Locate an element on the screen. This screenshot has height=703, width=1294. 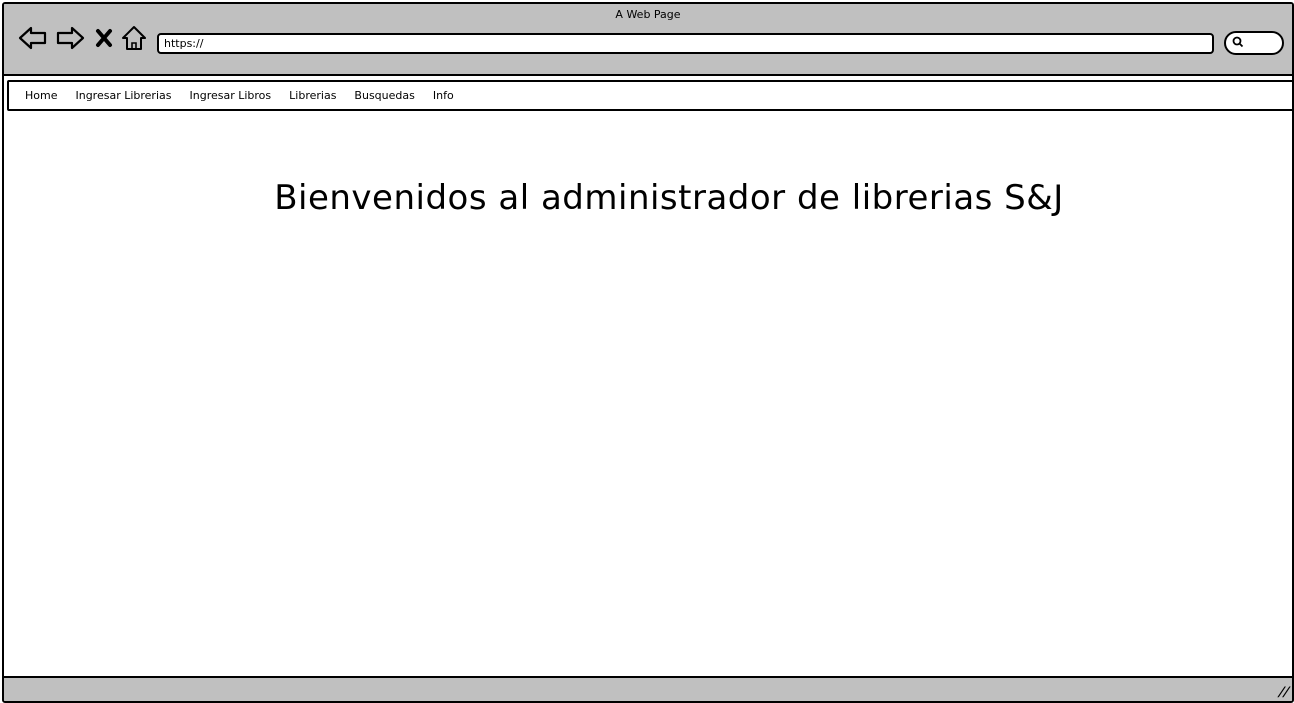
nav-item-home: Home is located at coordinates (41, 95).